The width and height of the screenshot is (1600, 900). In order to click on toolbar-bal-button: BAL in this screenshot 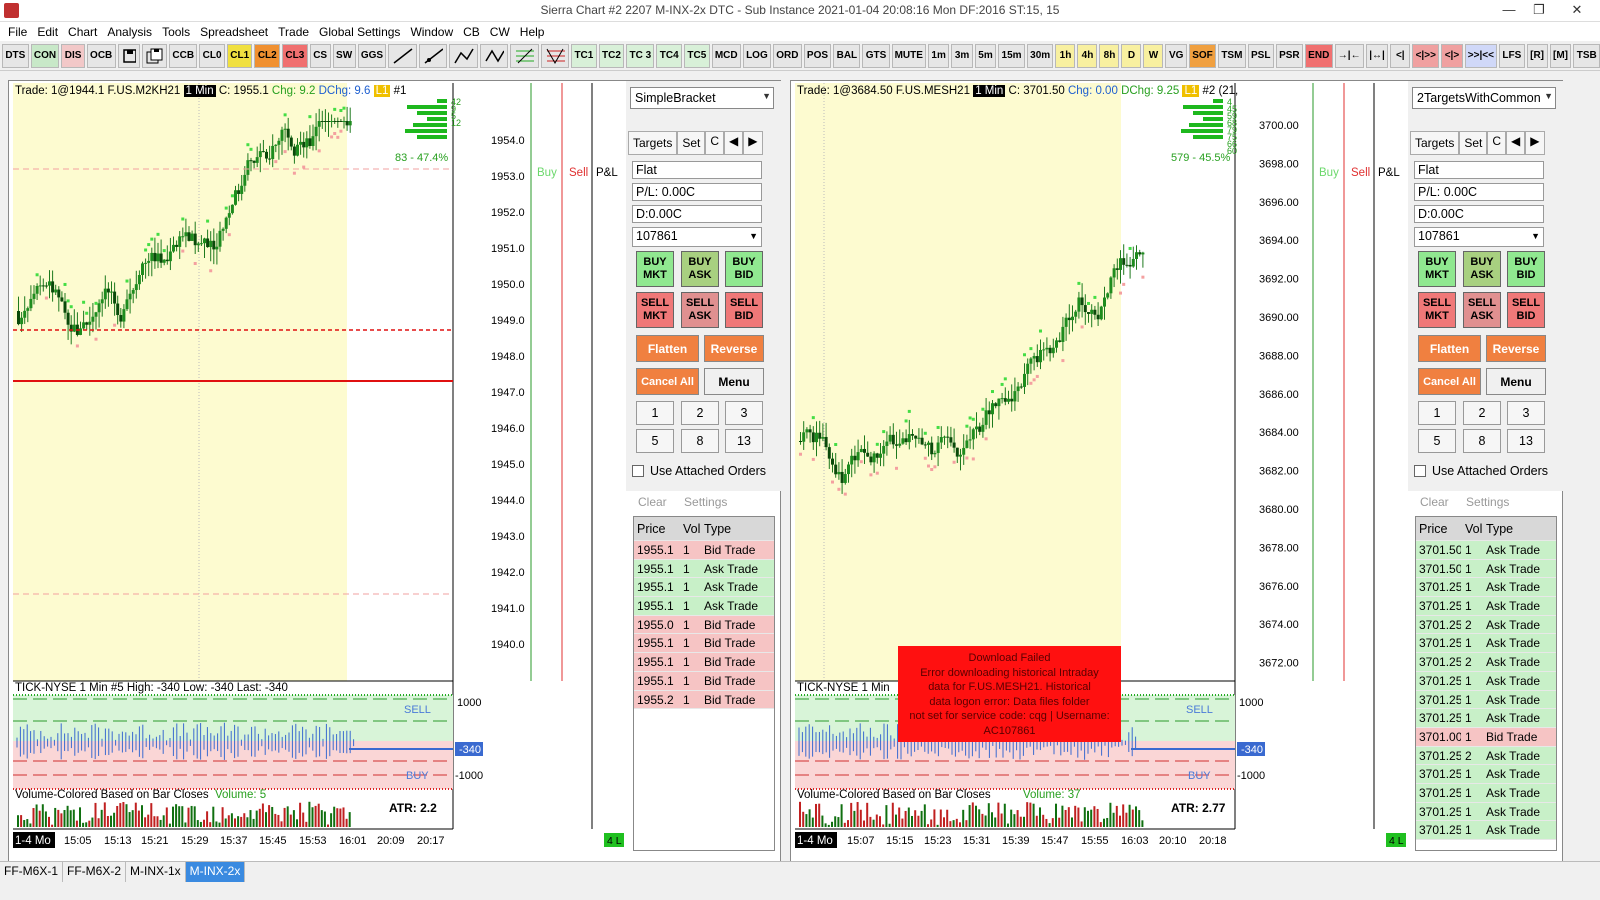, I will do `click(847, 55)`.